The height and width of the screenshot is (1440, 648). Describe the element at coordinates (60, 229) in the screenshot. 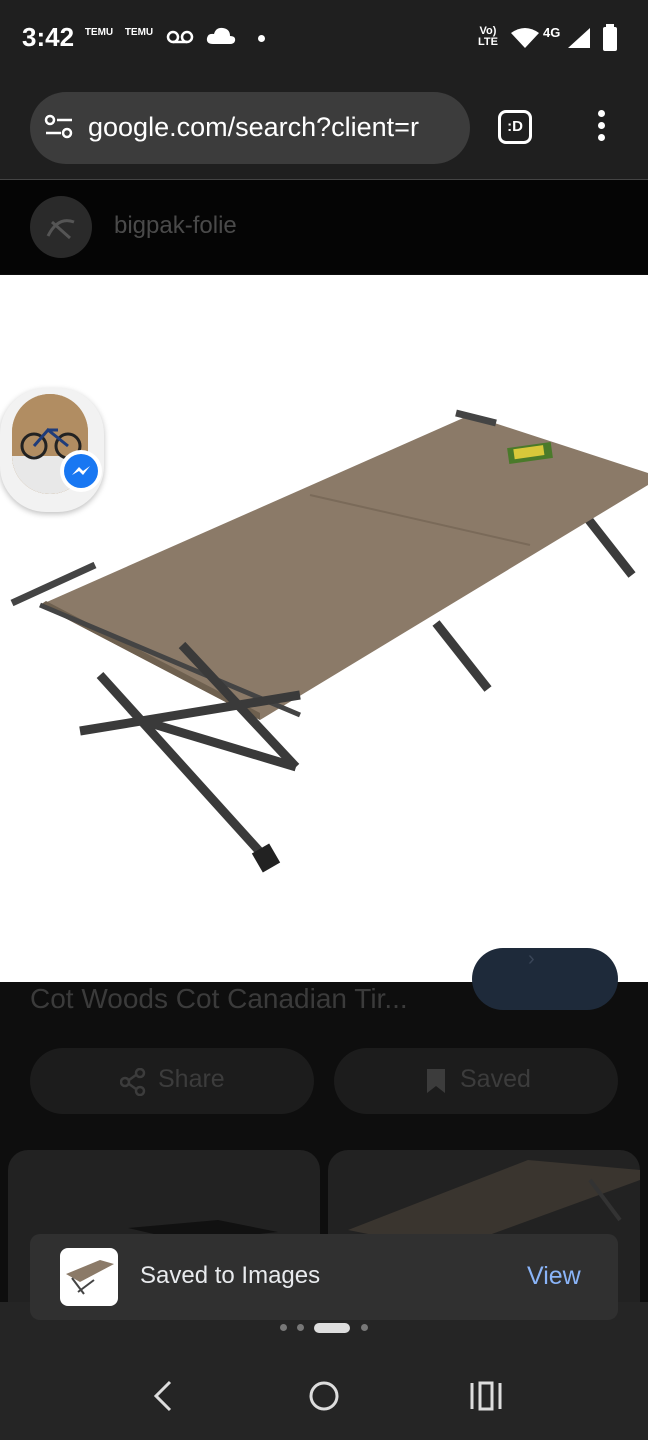

I see `source-logo-icon` at that location.